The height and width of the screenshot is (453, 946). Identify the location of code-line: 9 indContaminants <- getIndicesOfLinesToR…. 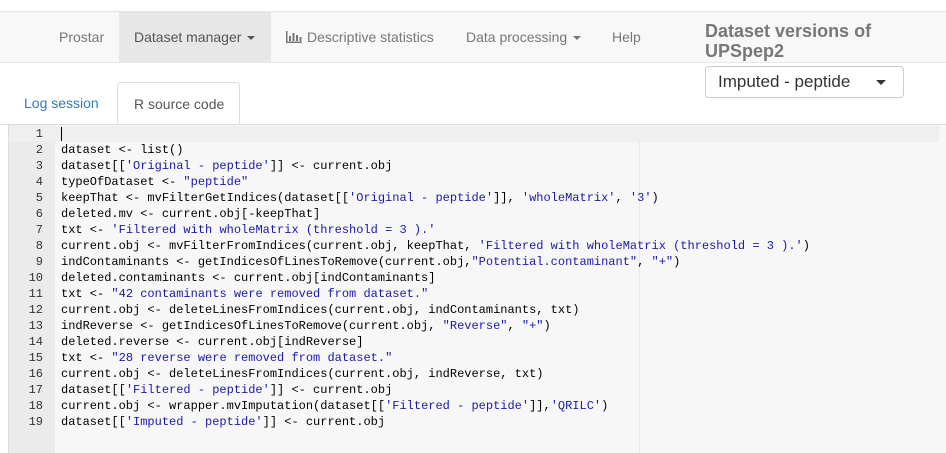
(474, 262).